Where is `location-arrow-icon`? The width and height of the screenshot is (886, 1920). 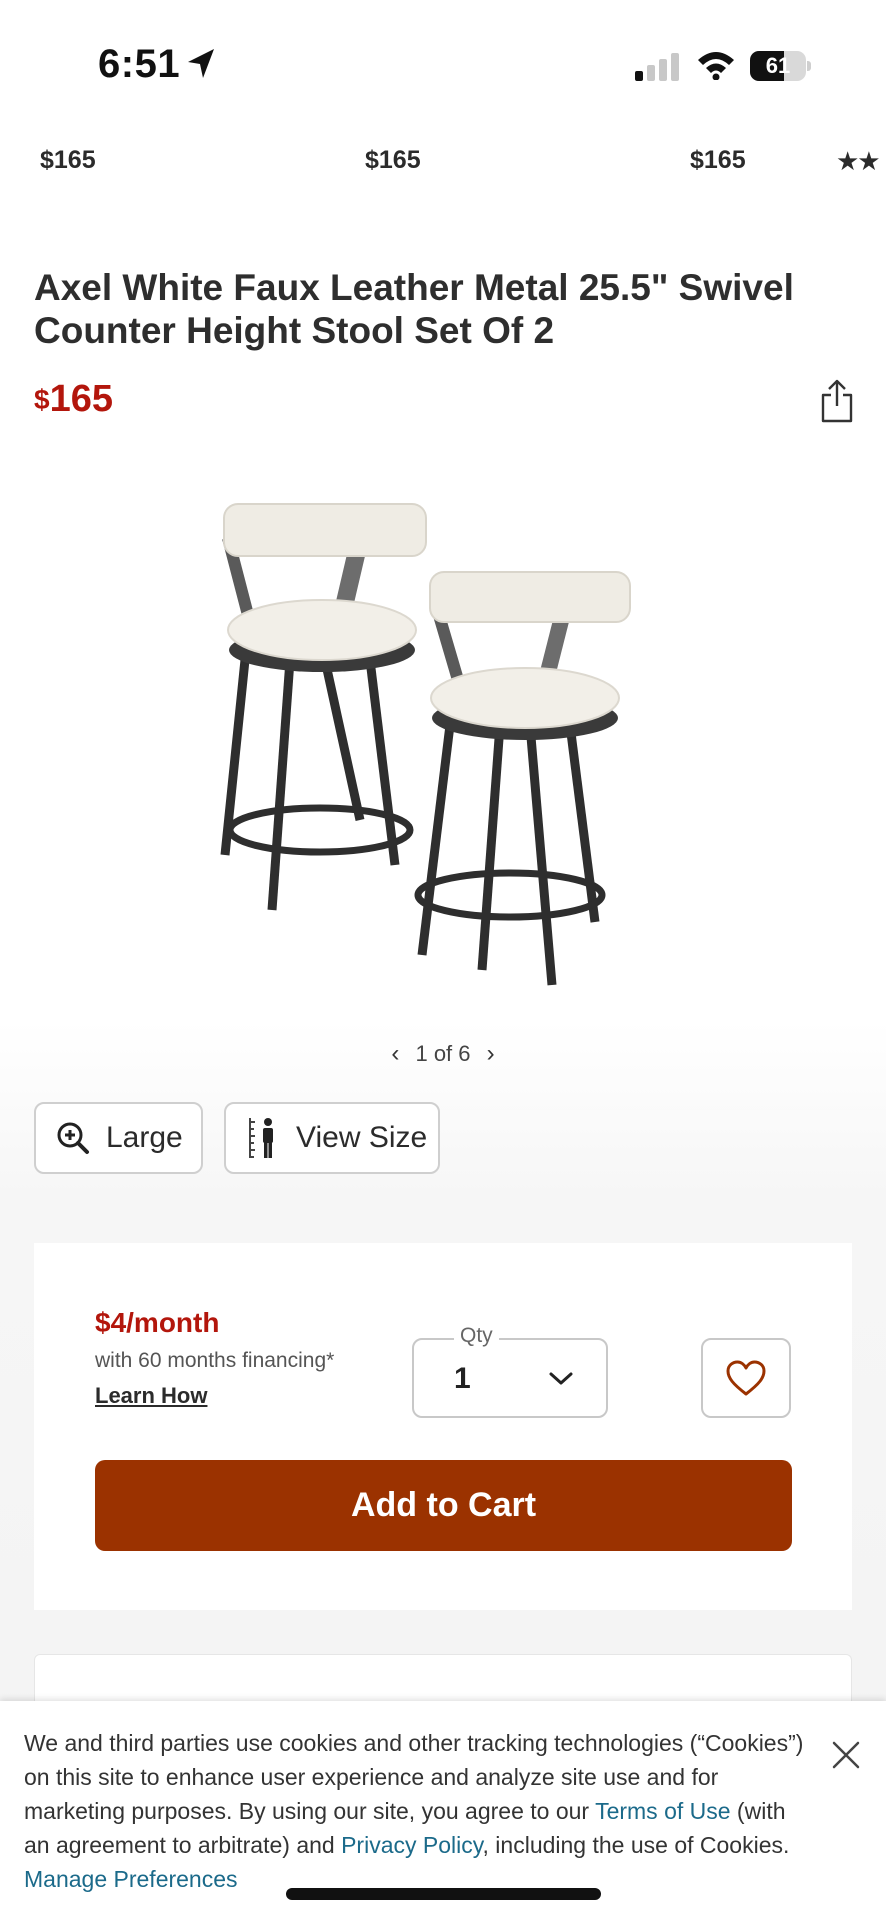
location-arrow-icon is located at coordinates (201, 63).